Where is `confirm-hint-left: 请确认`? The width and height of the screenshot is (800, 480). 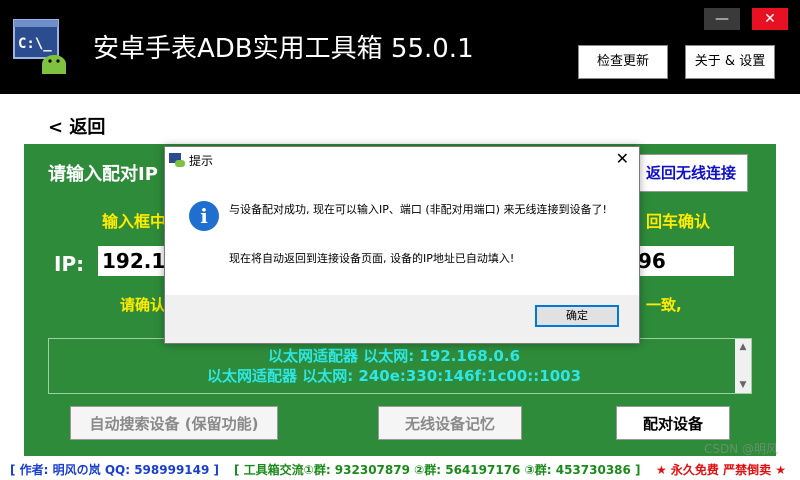 confirm-hint-left: 请确认 is located at coordinates (143, 305).